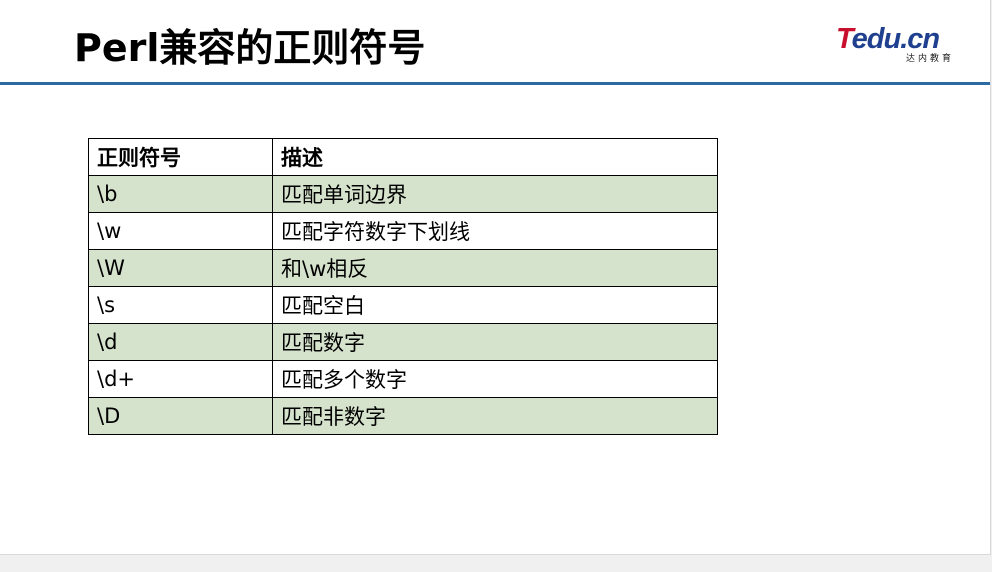 The image size is (992, 572). Describe the element at coordinates (495, 194) in the screenshot. I see `cell-description: 匹配单词边界` at that location.